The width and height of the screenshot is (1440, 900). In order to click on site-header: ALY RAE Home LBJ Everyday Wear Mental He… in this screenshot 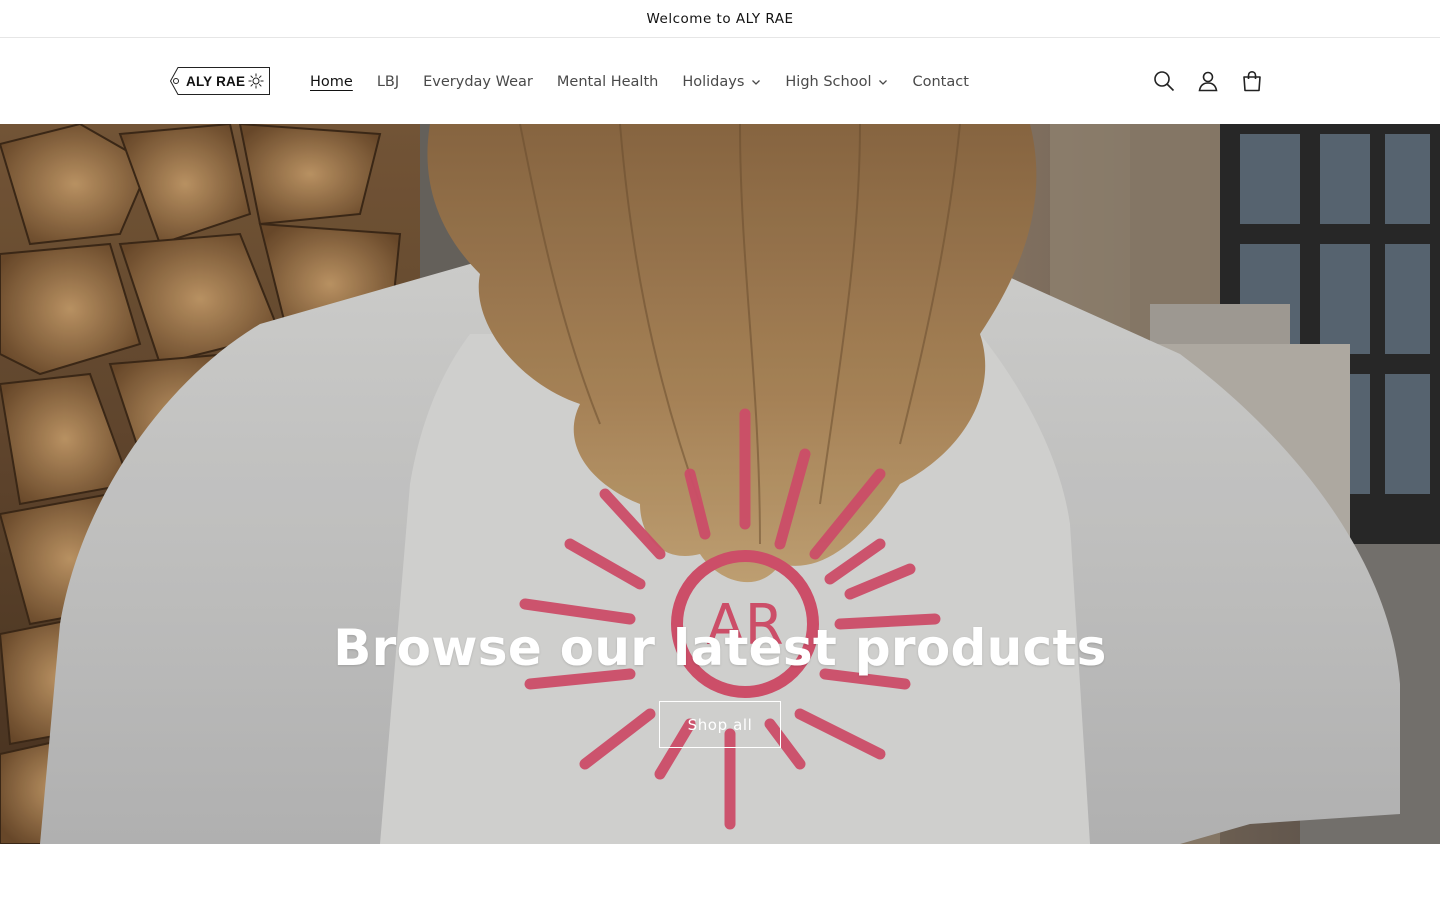, I will do `click(720, 81)`.